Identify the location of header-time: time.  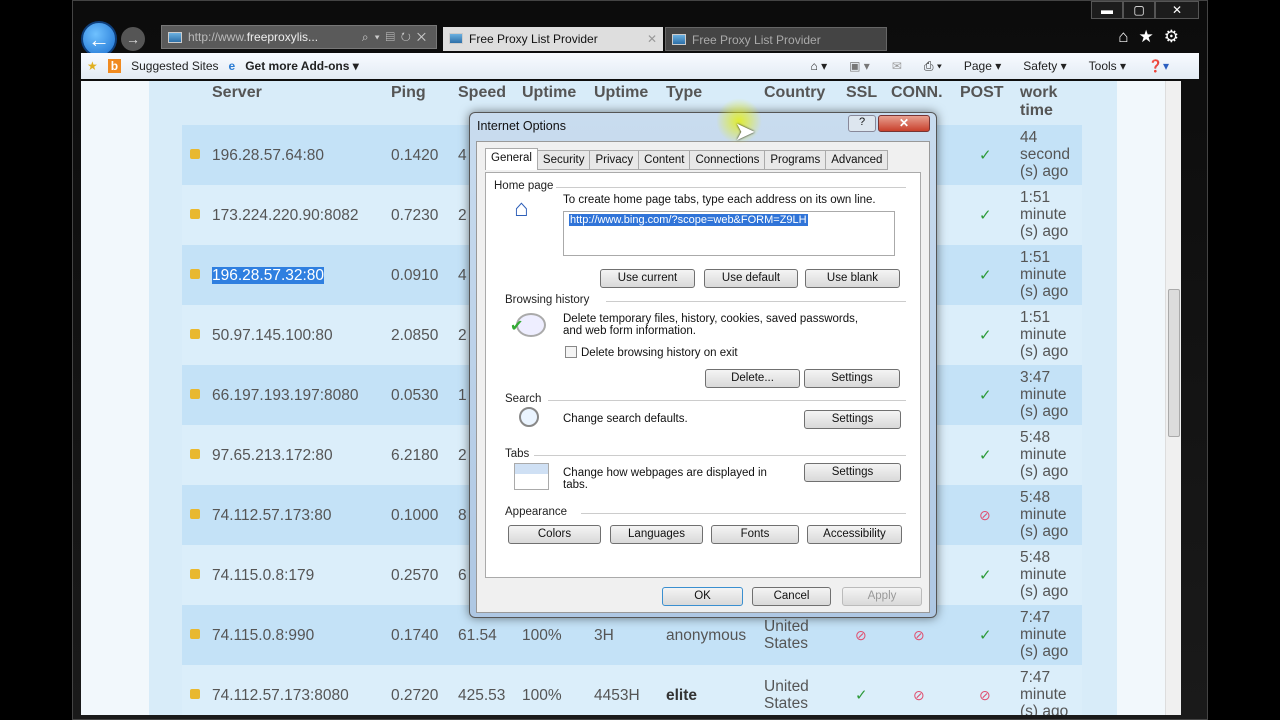
(1036, 111).